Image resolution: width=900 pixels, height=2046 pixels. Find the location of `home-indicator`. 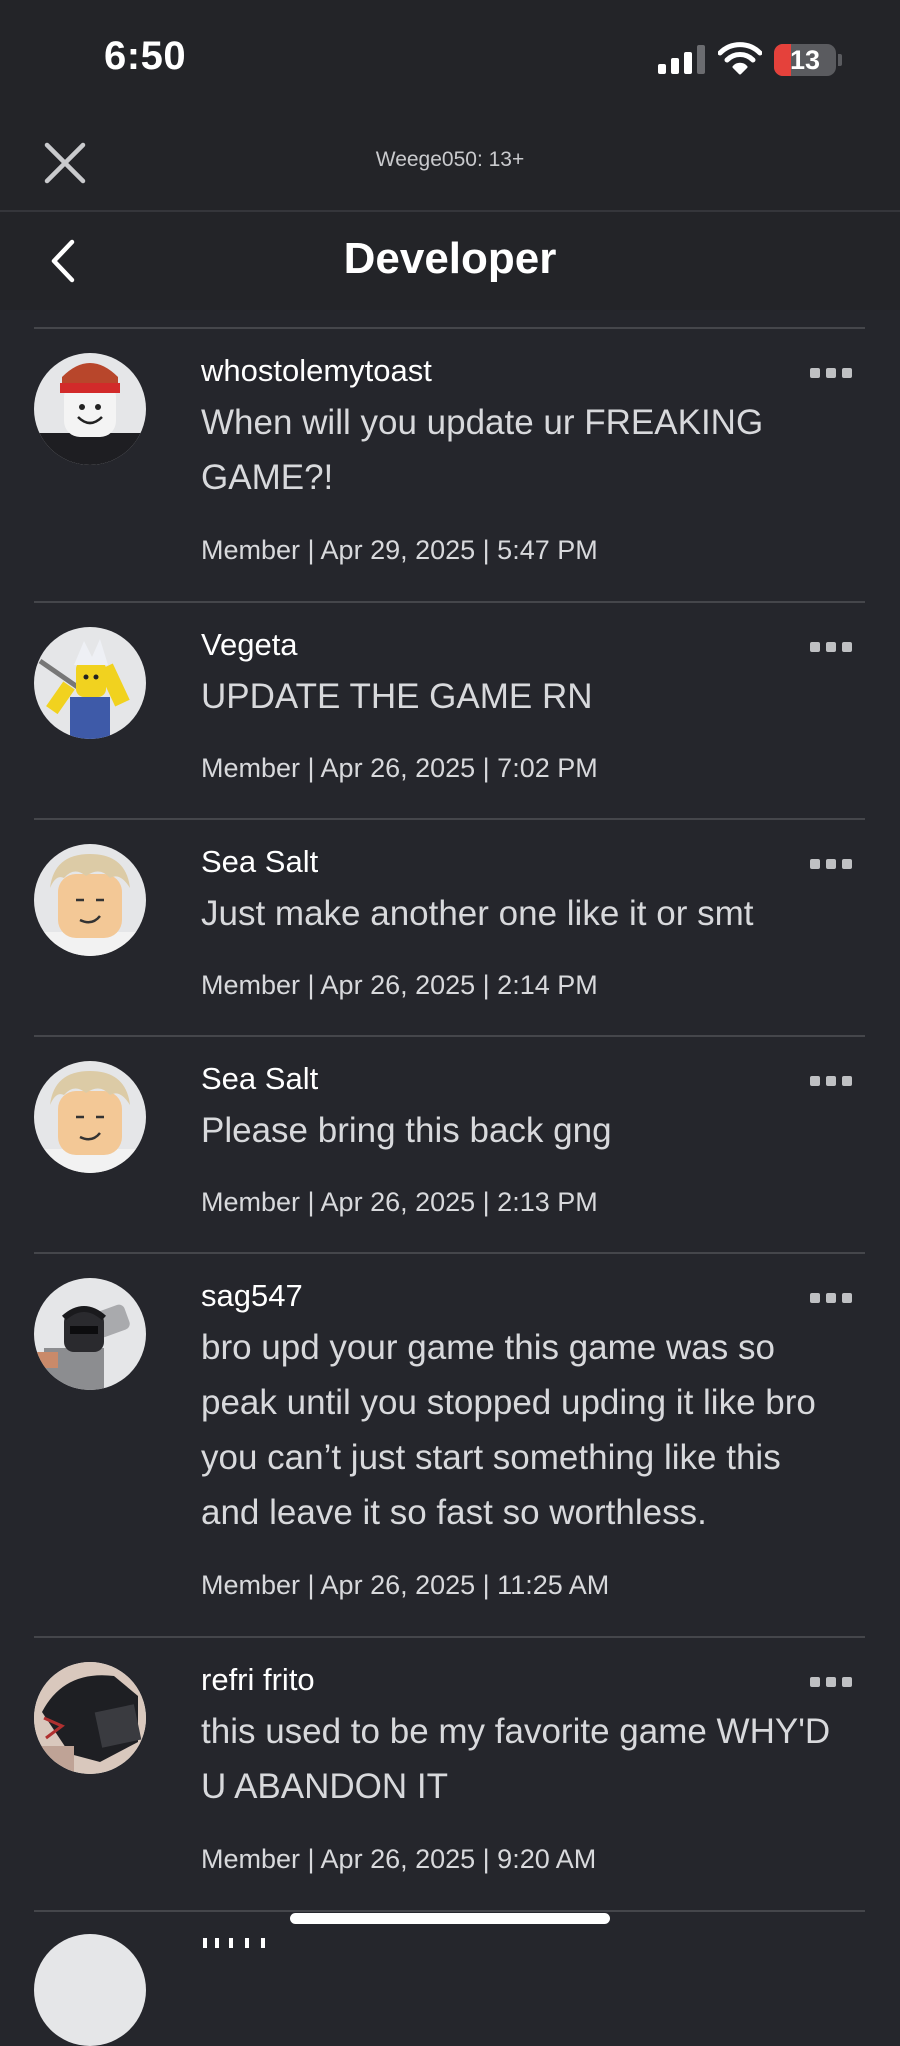

home-indicator is located at coordinates (450, 1918).